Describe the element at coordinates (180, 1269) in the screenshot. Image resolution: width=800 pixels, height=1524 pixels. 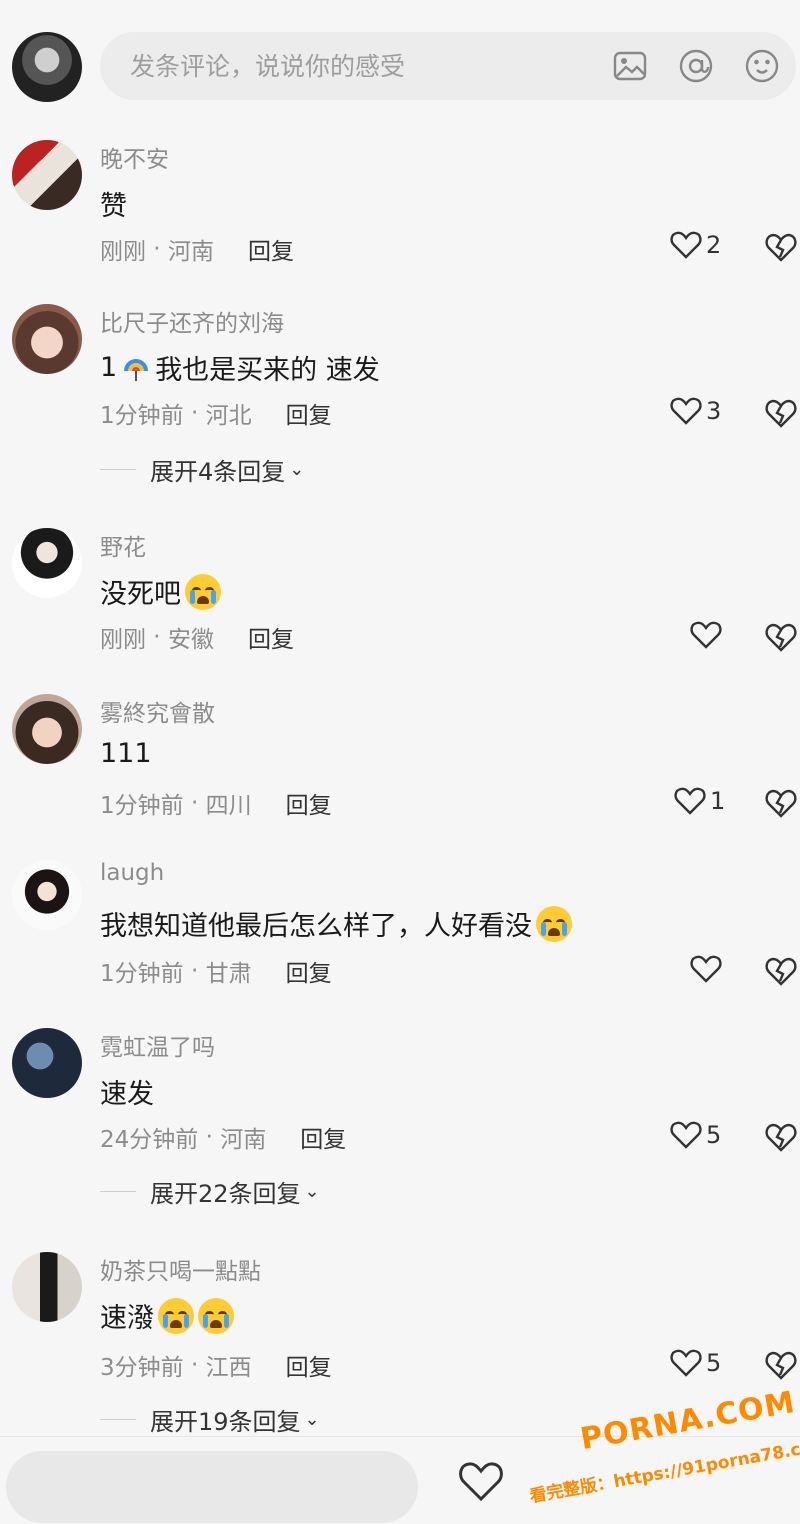
I see `commenter-name: 奶茶只喝一點點` at that location.